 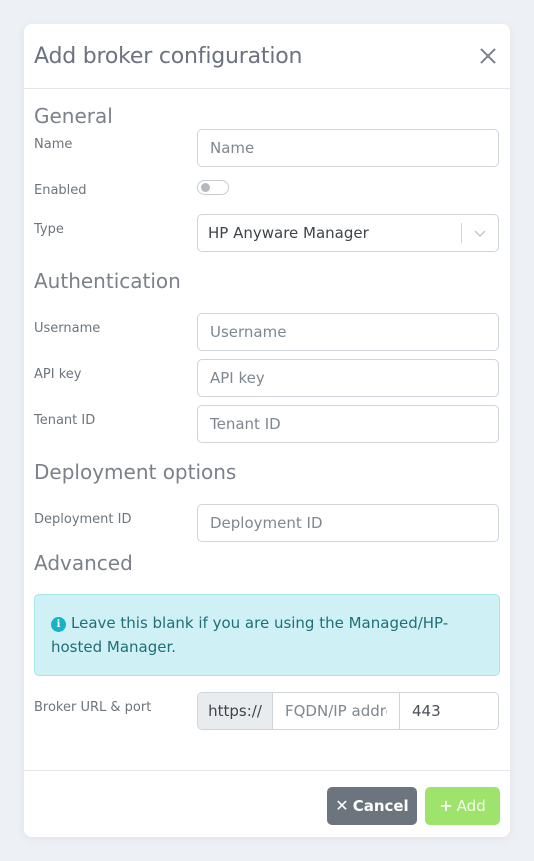 I want to click on tenant-id-input, so click(x=348, y=424).